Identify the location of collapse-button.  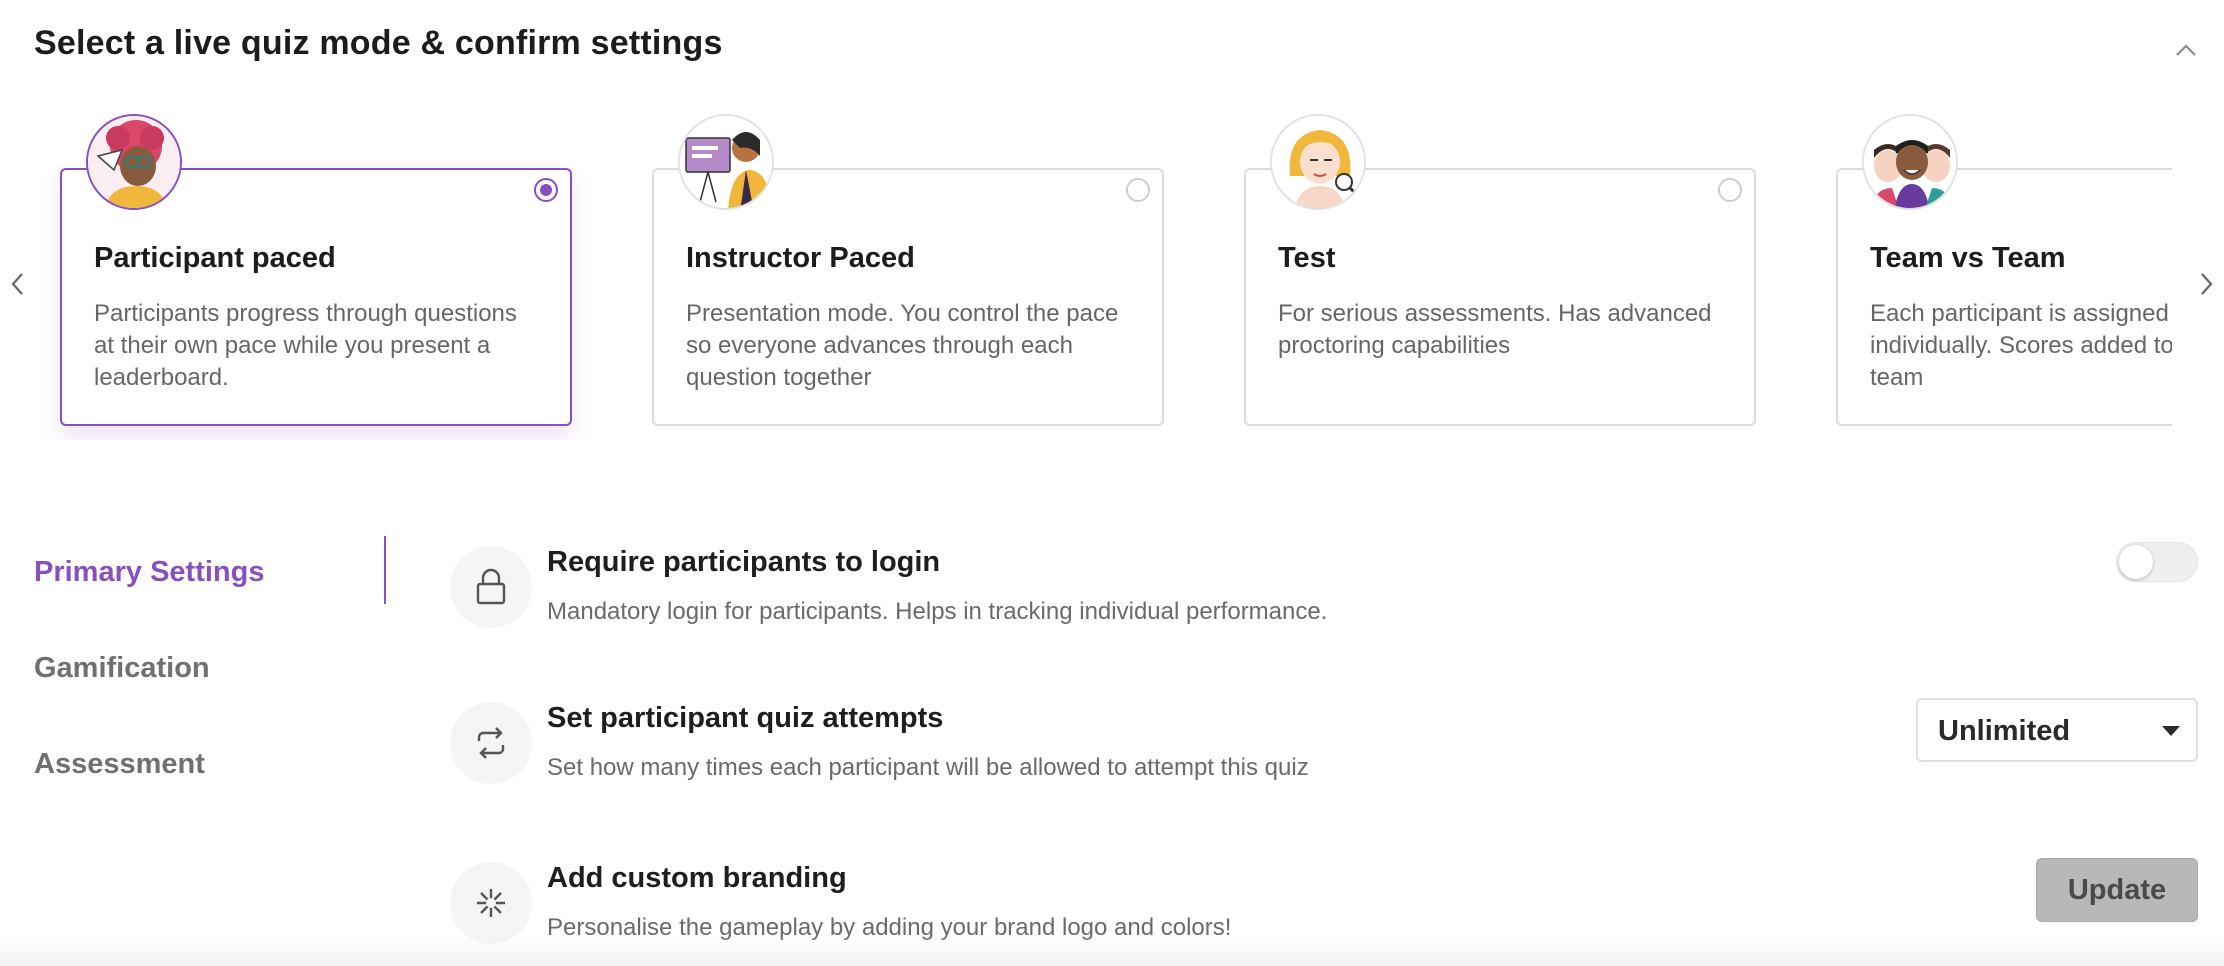
(2186, 50).